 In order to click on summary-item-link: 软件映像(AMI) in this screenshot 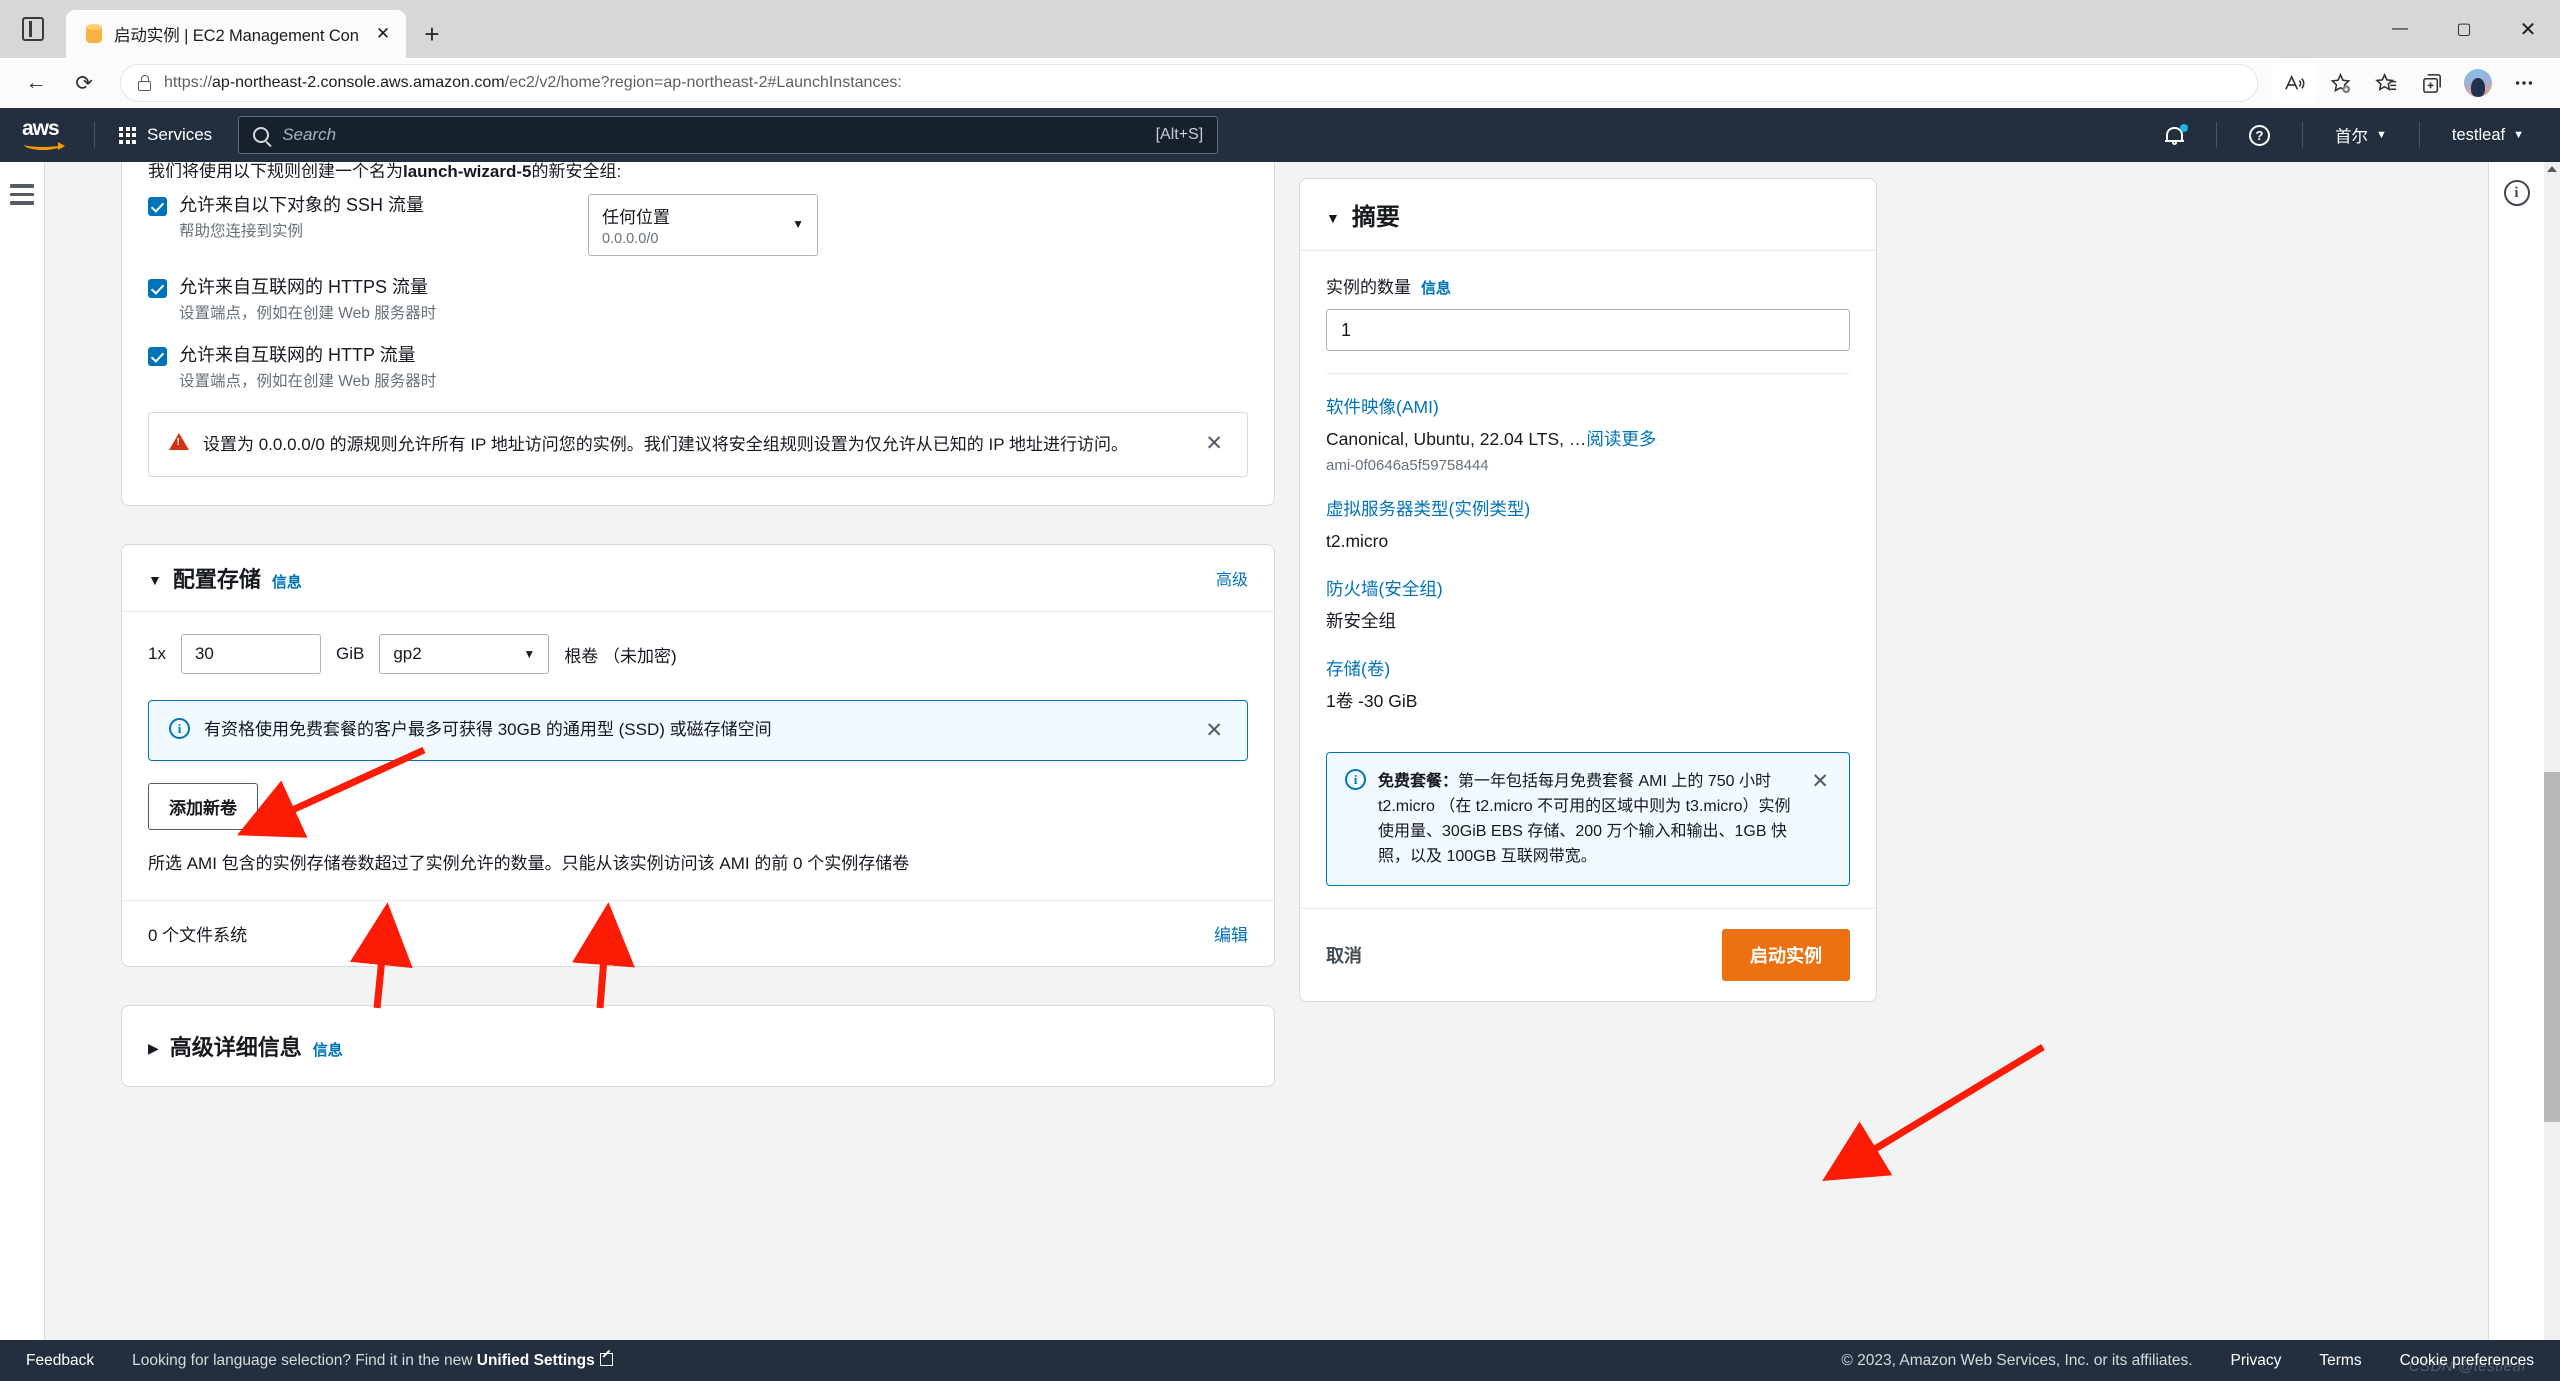, I will do `click(1588, 406)`.